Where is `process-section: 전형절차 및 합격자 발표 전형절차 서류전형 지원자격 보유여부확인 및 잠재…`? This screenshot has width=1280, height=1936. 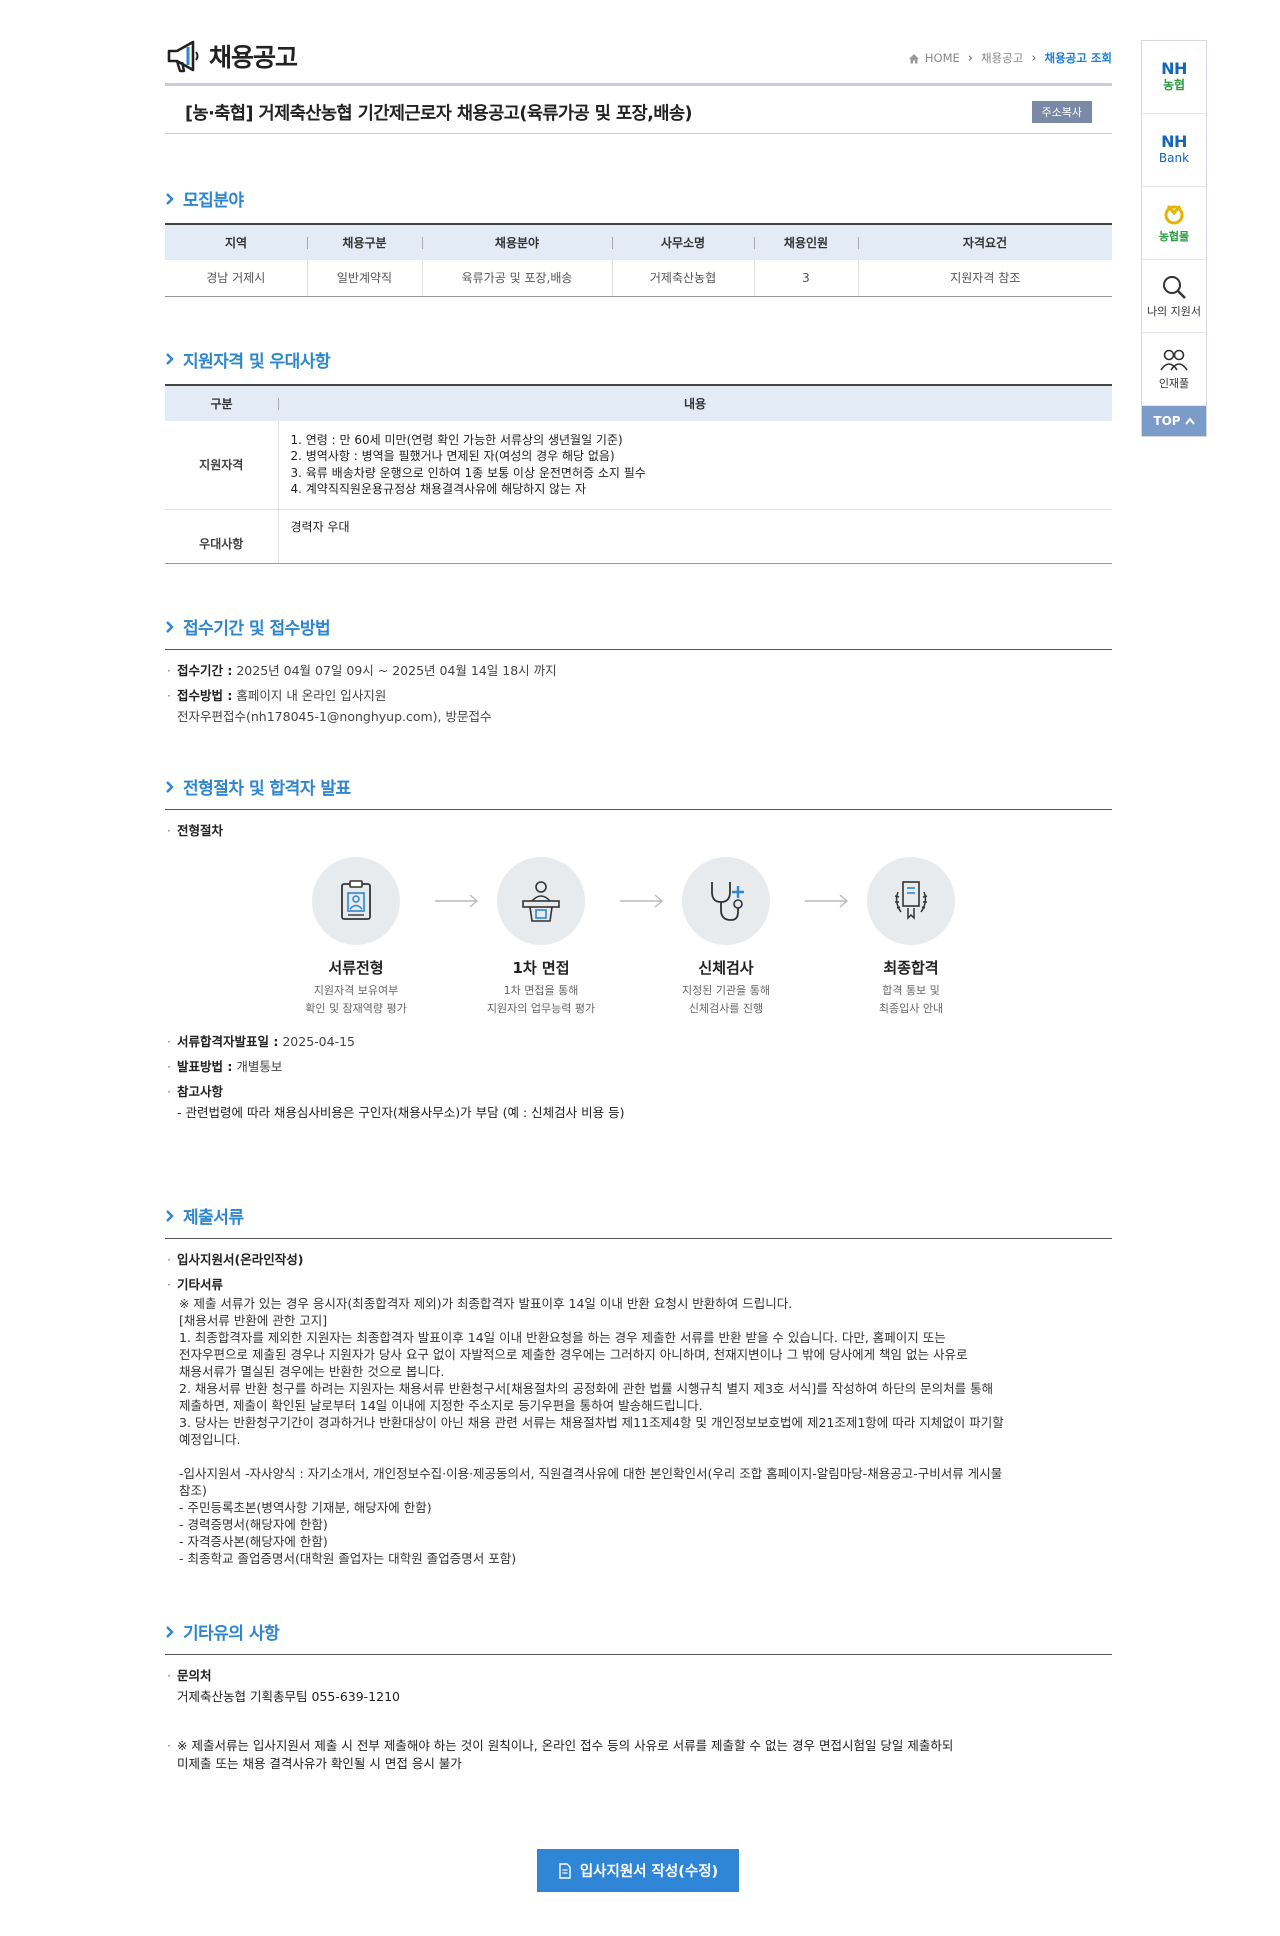 process-section: 전형절차 및 합격자 발표 전형절차 서류전형 지원자격 보유여부확인 및 잠재… is located at coordinates (638, 948).